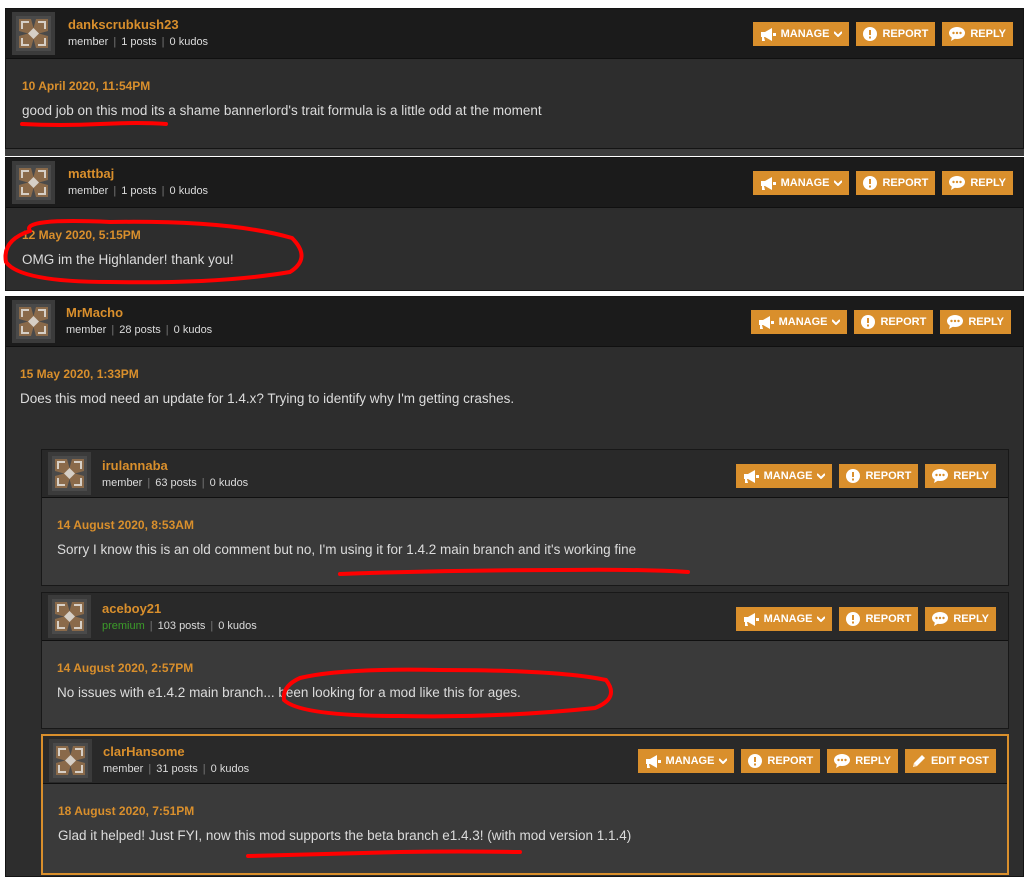 This screenshot has width=1024, height=877. I want to click on exclamation-circle-icon, so click(755, 761).